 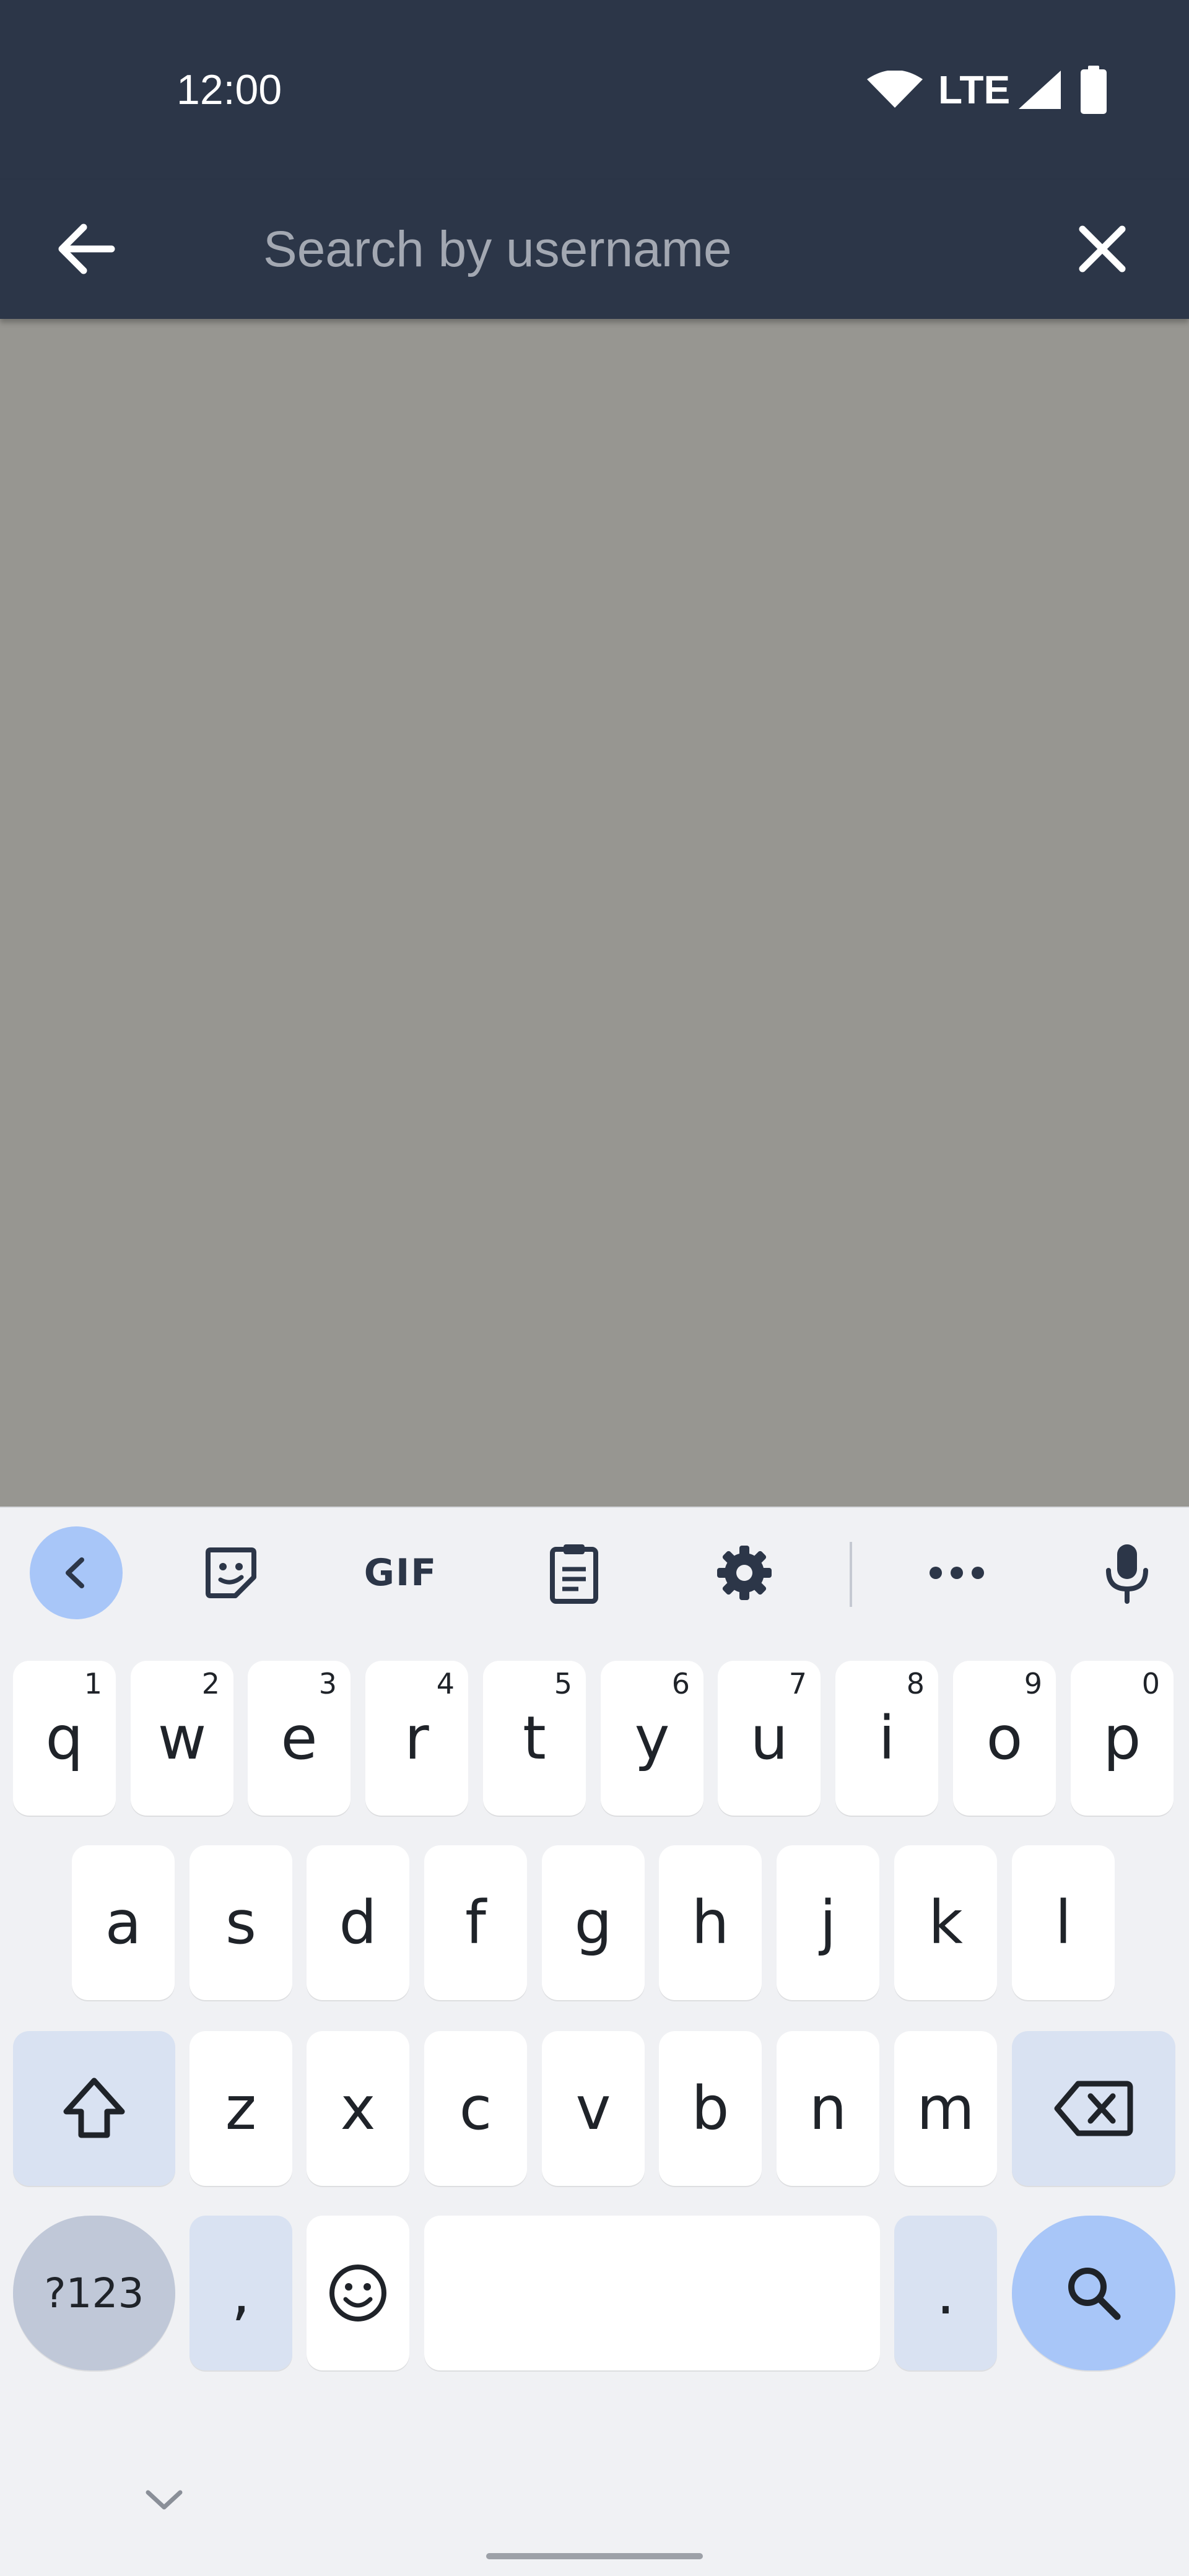 I want to click on key-a: a, so click(x=123, y=1922).